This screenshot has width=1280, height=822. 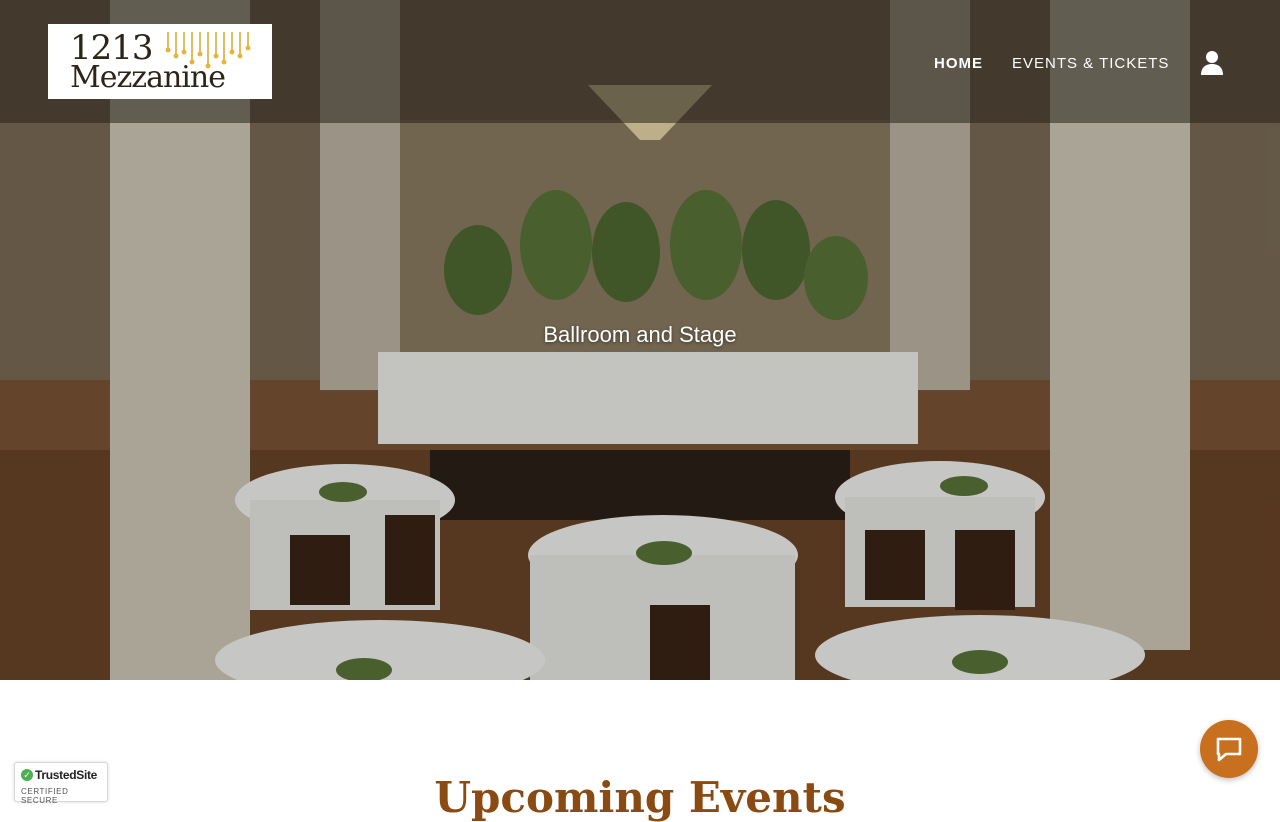 I want to click on chandelier-logo-icon, so click(x=208, y=50).